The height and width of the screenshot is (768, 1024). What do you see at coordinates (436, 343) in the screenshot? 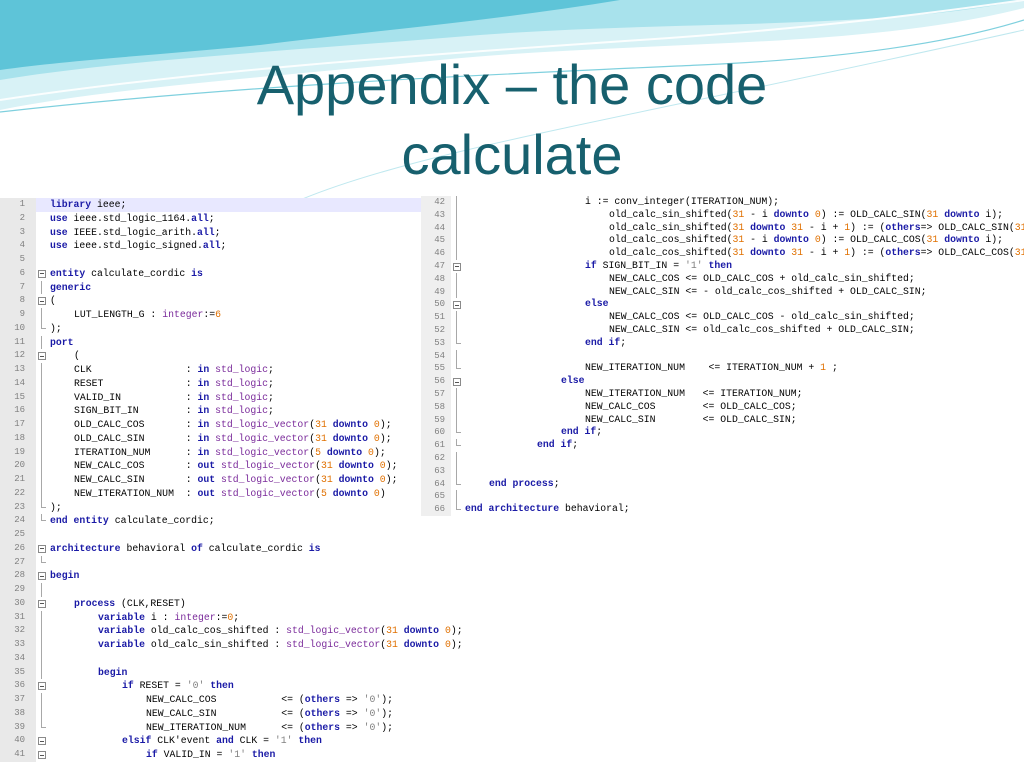
I see `line-number: 53` at bounding box center [436, 343].